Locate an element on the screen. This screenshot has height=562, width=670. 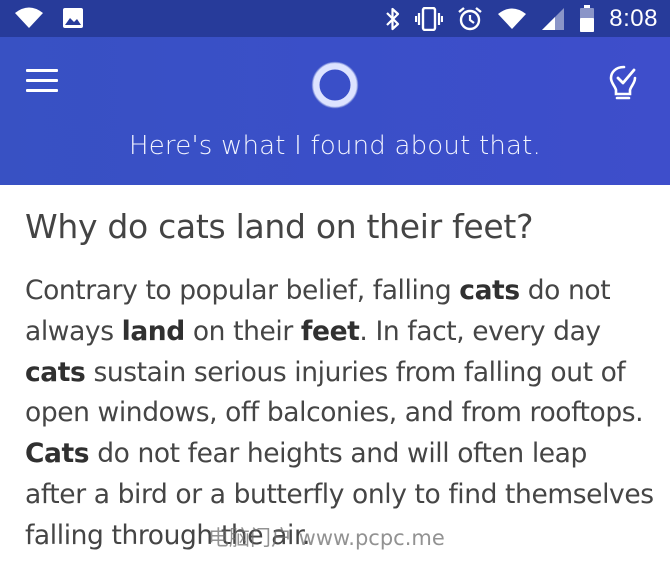
hamburger-menu-icon is located at coordinates (42, 70).